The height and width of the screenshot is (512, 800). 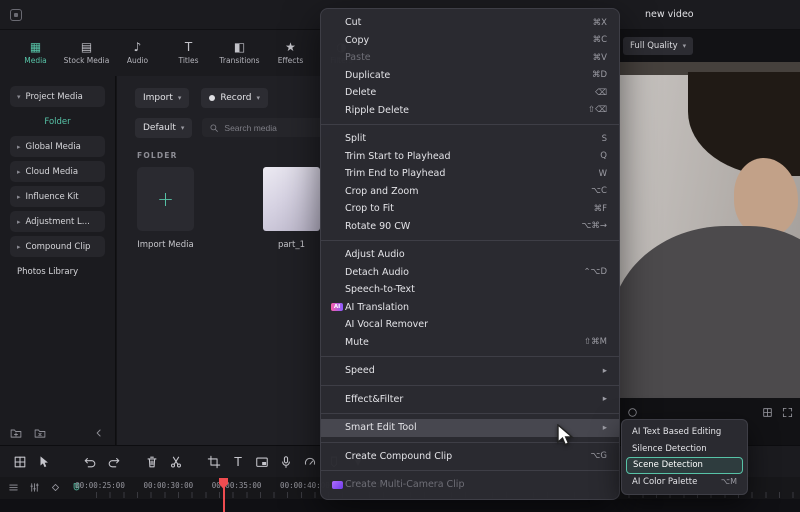 I want to click on sidebar-item-photos-library: Photos Library, so click(x=57, y=271).